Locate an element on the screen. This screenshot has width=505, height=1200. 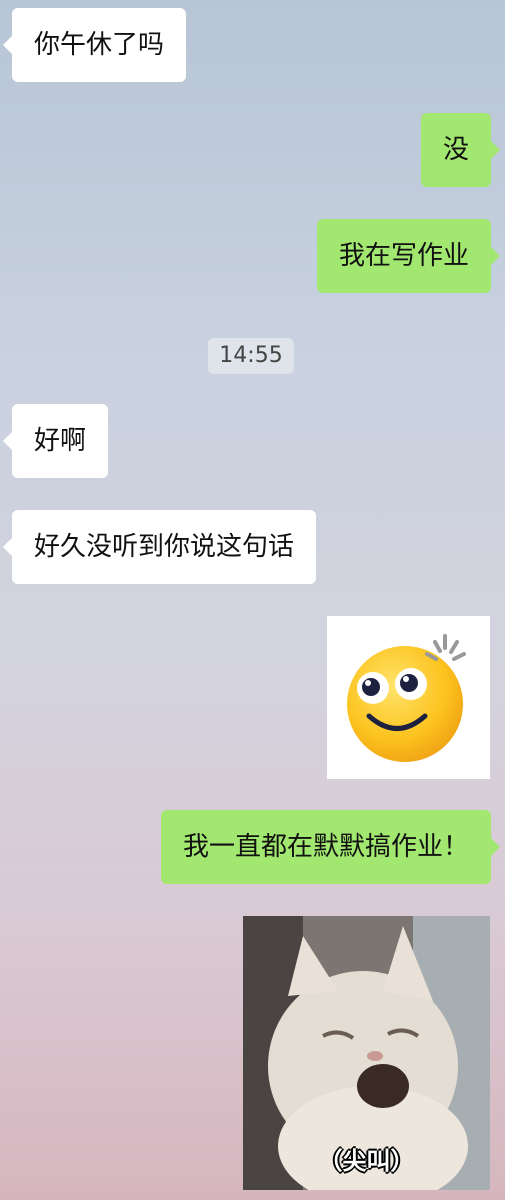
emoji-sticker is located at coordinates (408, 697).